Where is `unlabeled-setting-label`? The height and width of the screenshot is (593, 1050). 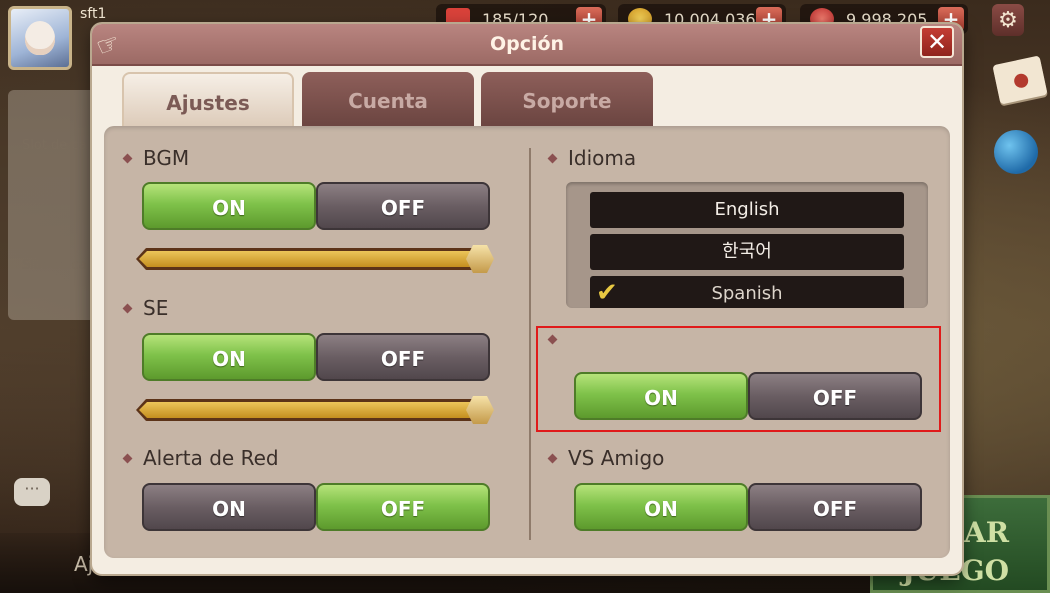 unlabeled-setting-label is located at coordinates (557, 339).